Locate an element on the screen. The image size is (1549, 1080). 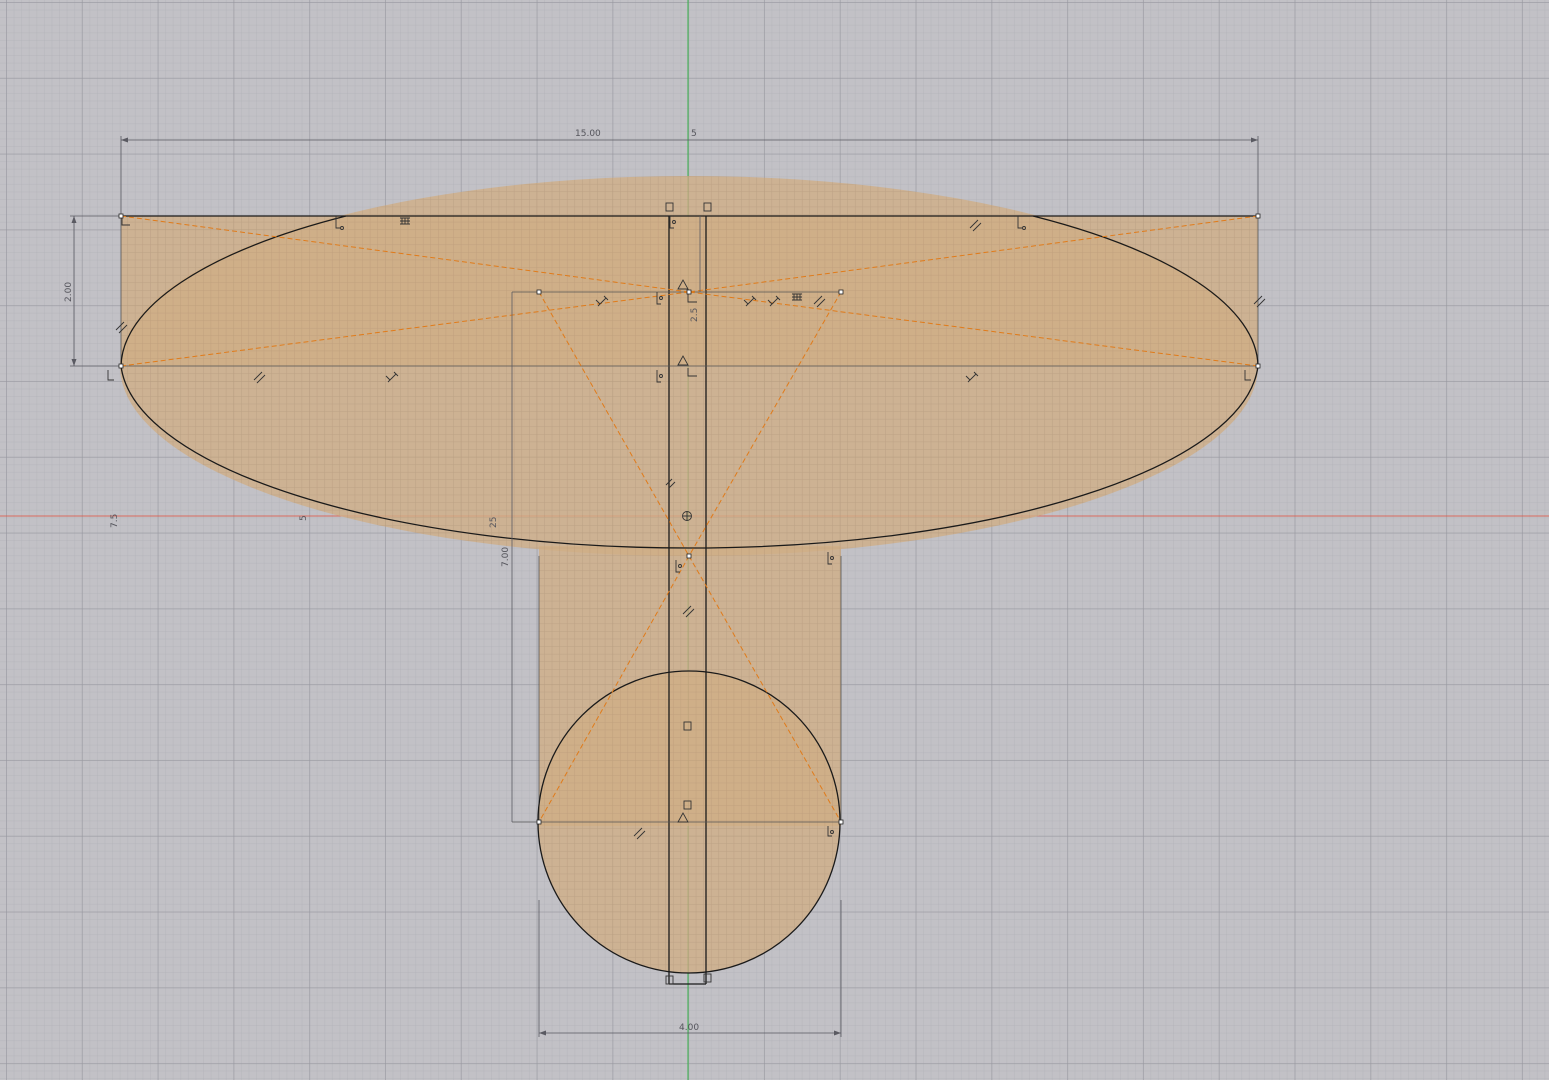
dim-top-offset: 5 is located at coordinates (694, 134).